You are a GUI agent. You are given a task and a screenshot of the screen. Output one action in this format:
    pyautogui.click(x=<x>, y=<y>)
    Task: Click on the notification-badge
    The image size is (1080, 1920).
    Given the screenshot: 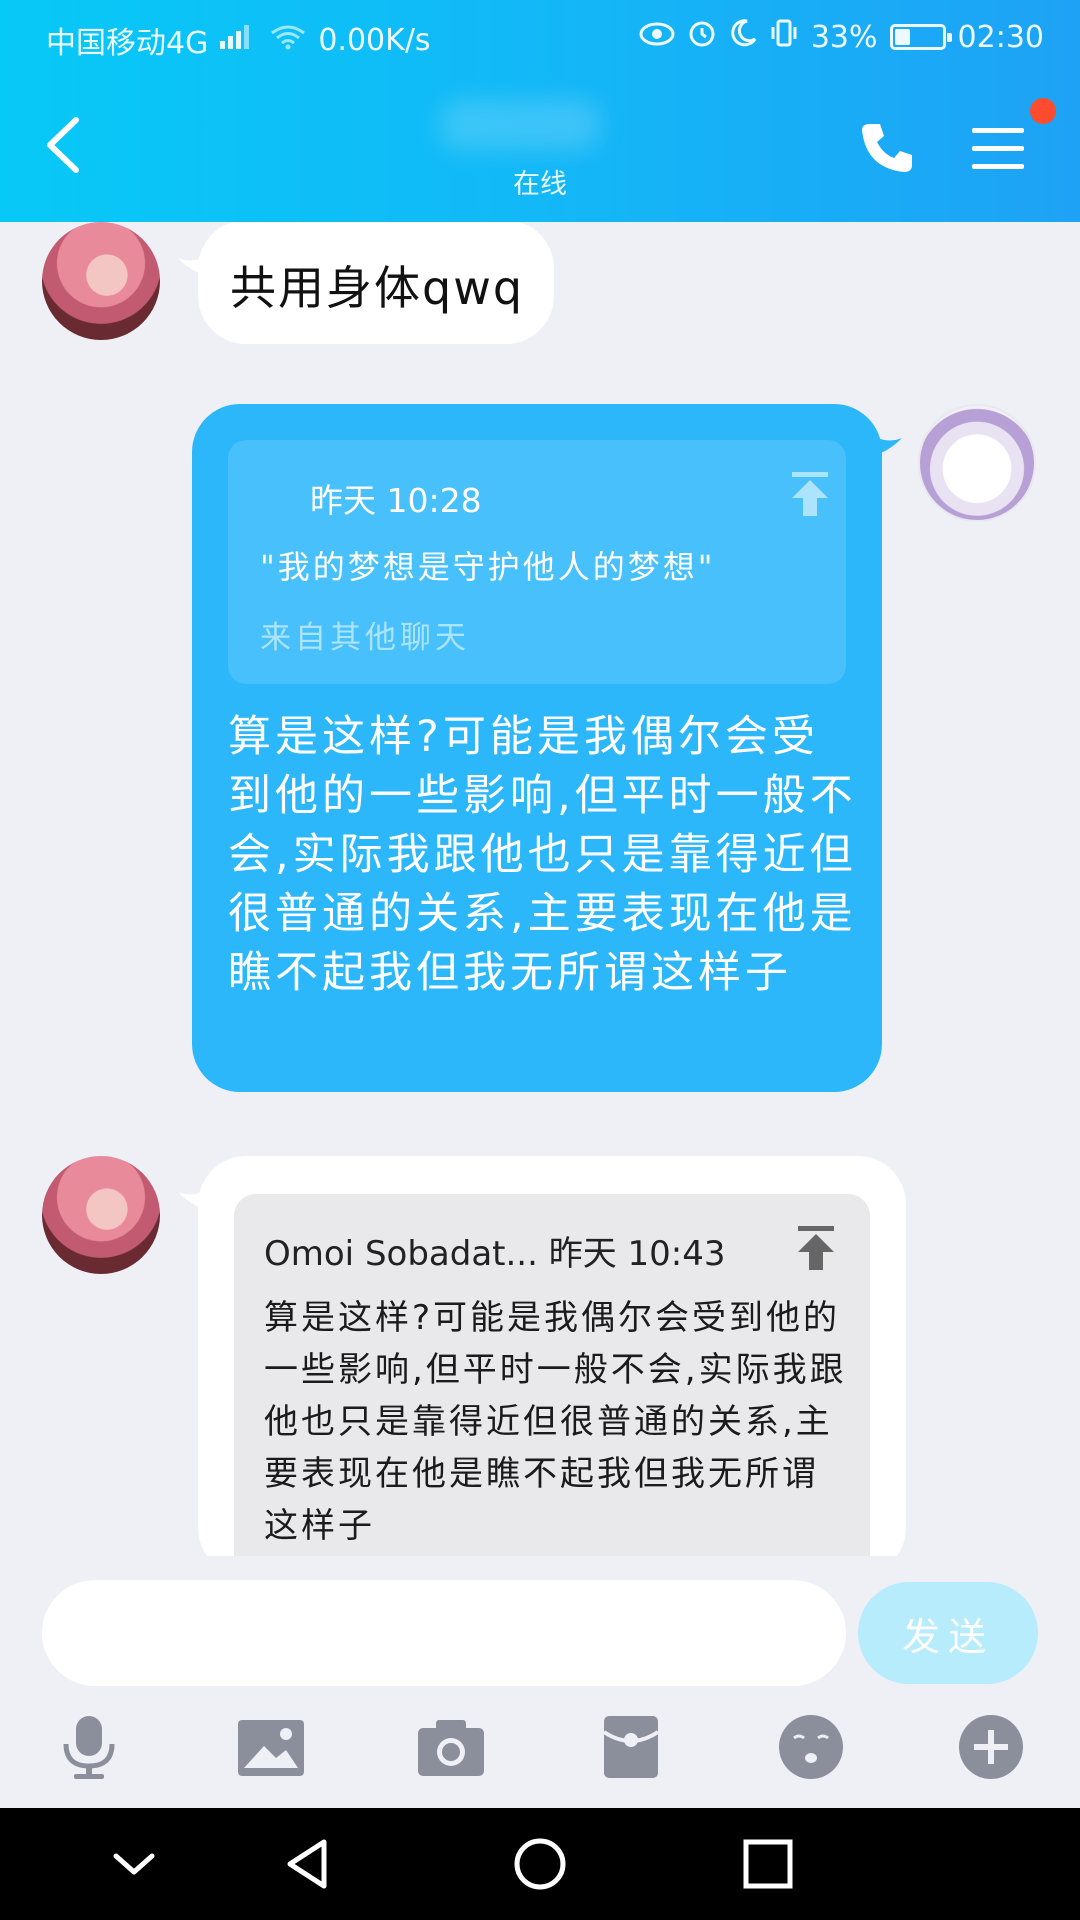 What is the action you would take?
    pyautogui.click(x=1043, y=111)
    